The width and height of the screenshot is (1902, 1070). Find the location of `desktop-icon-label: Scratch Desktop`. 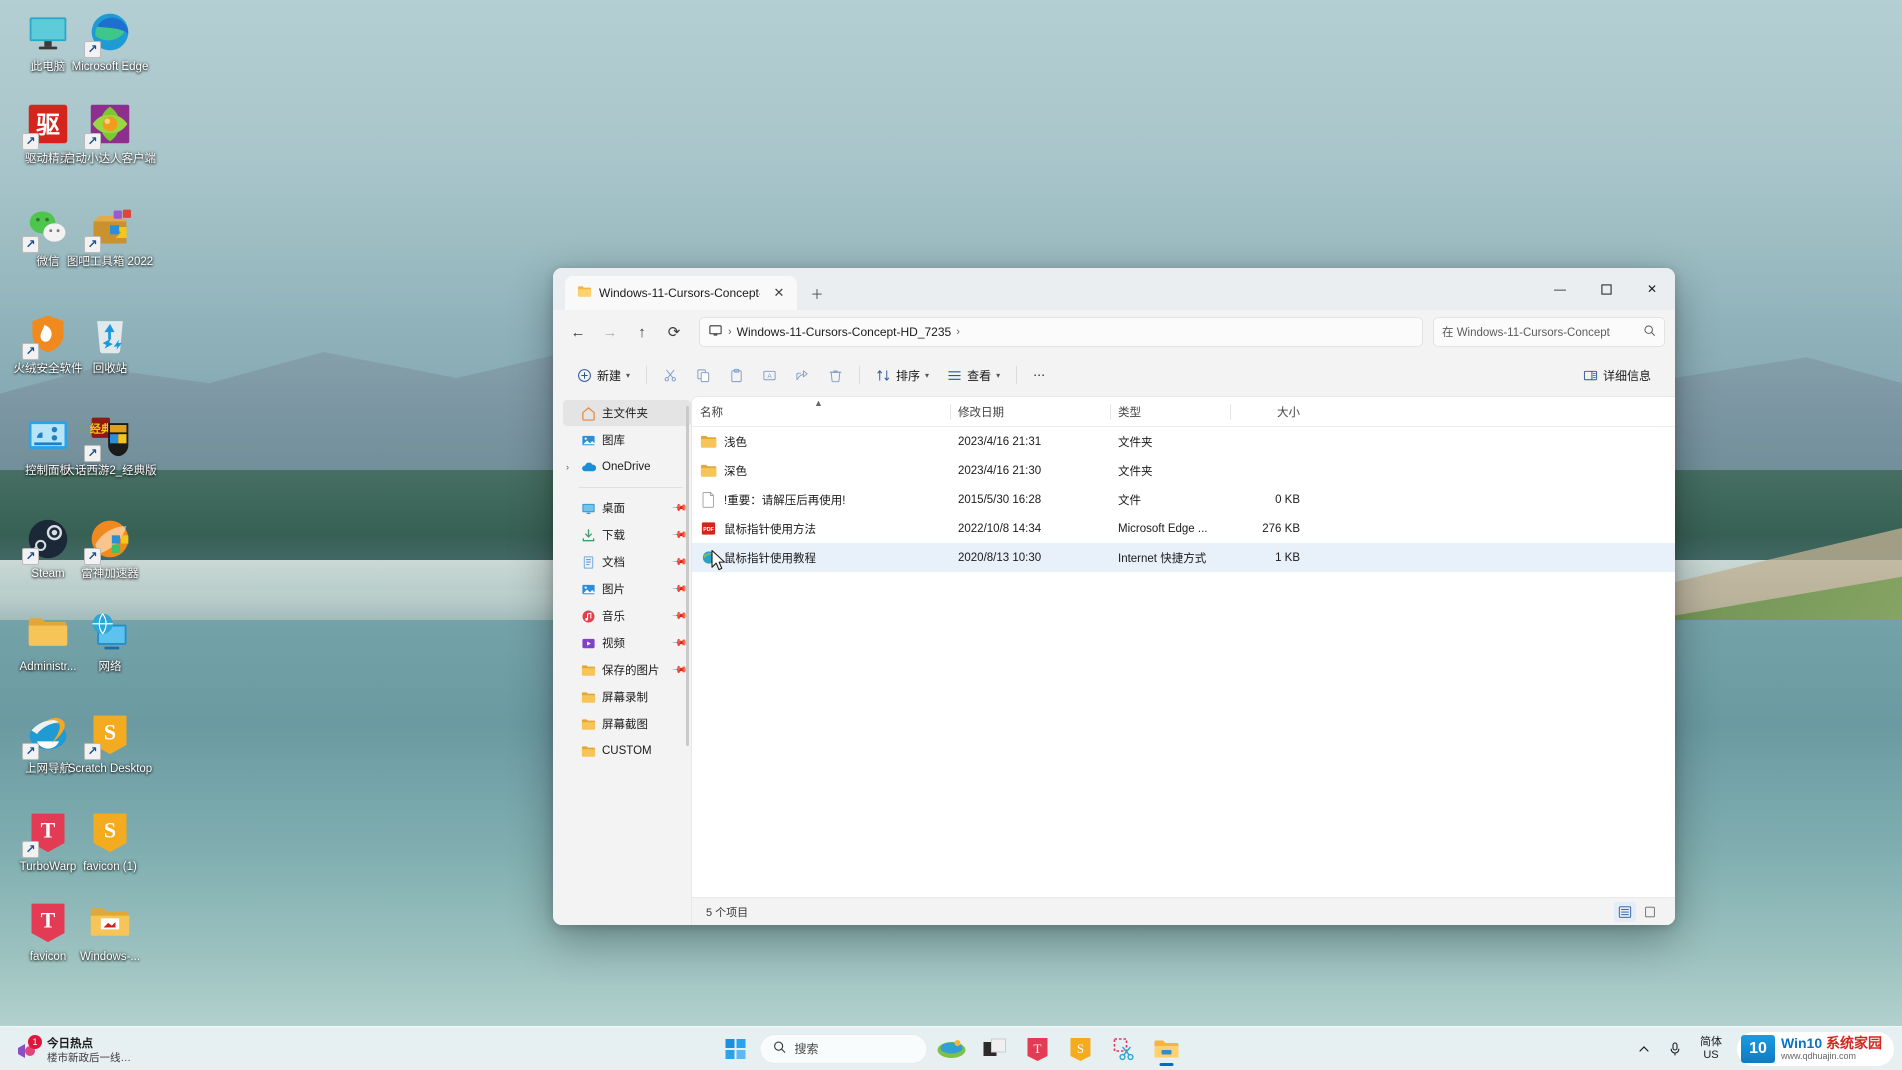

desktop-icon-label: Scratch Desktop is located at coordinates (110, 769).